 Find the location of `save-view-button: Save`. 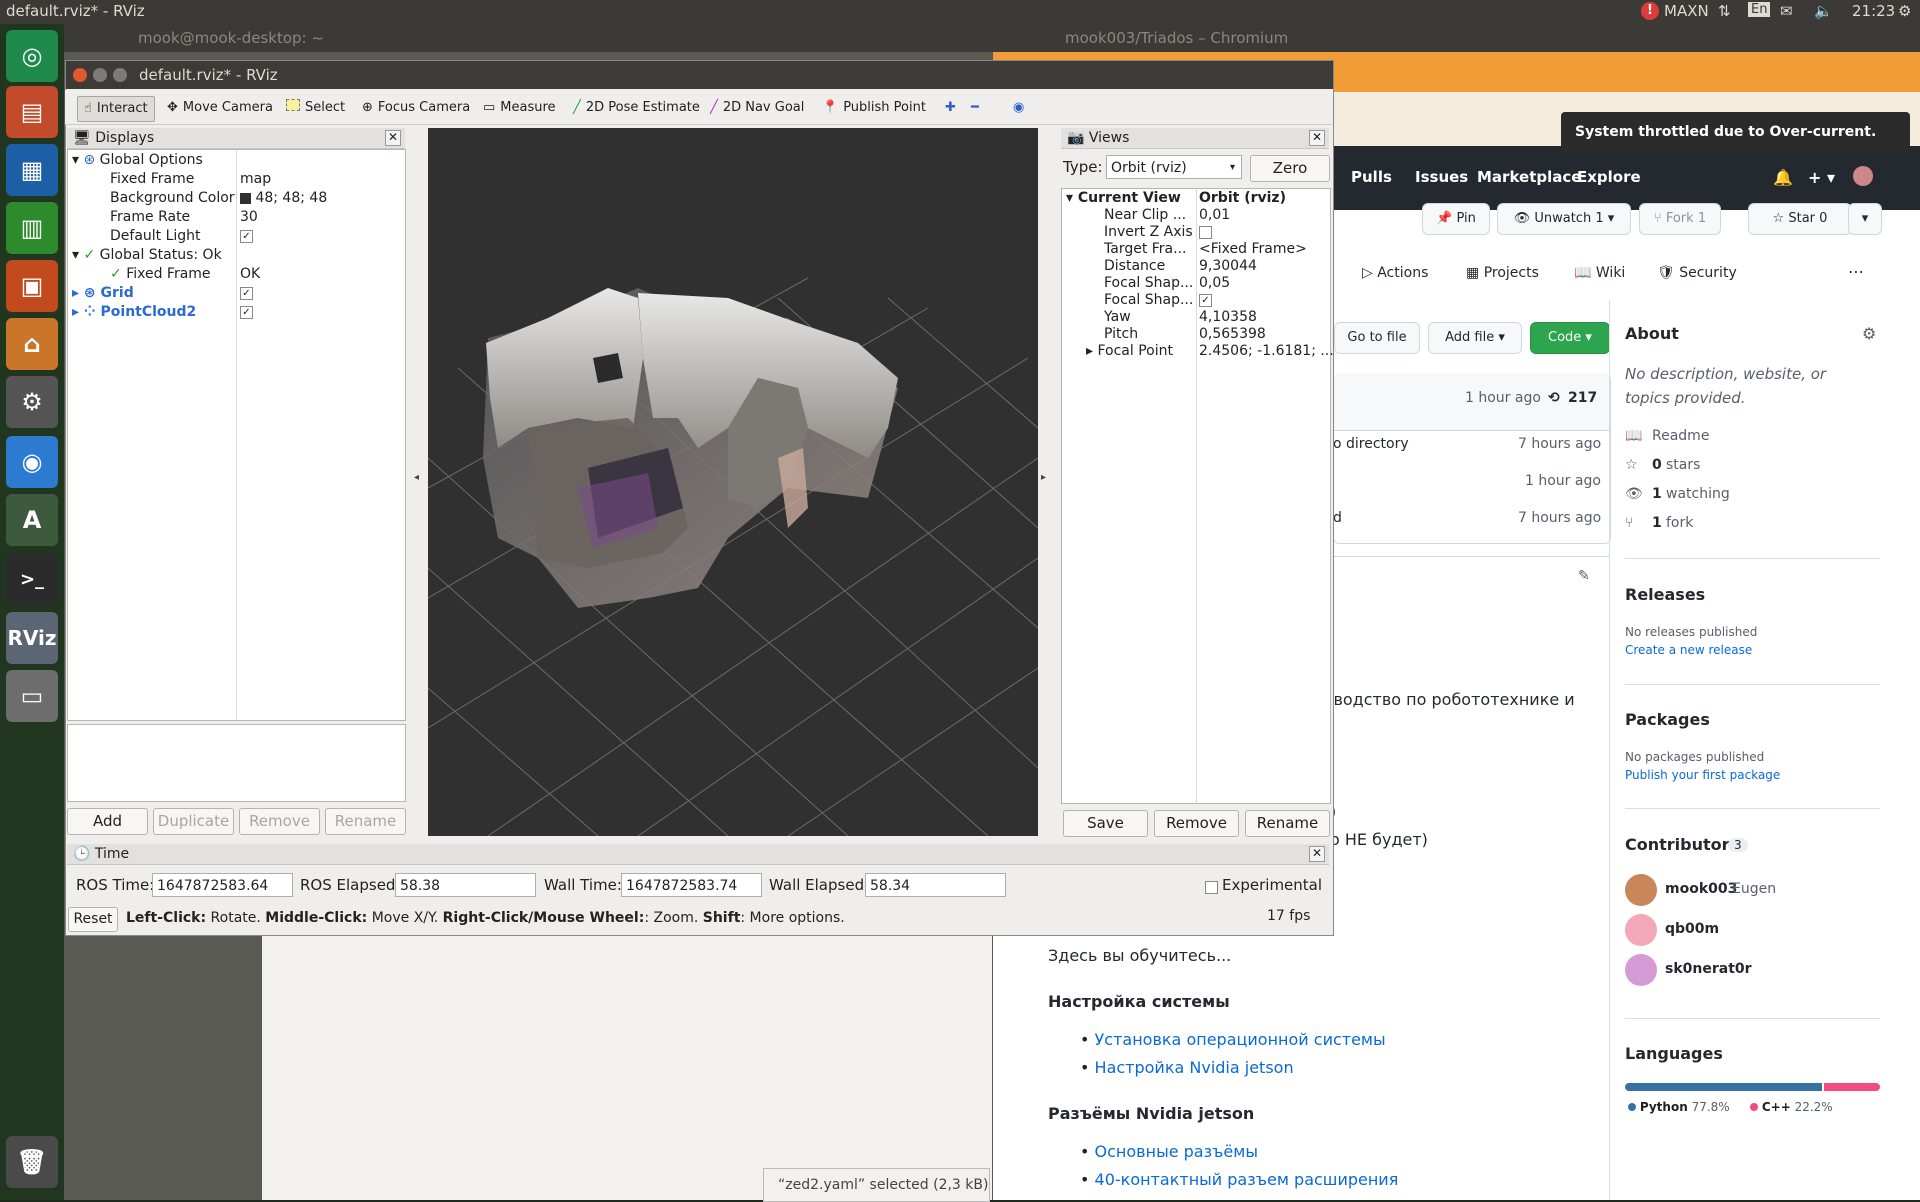

save-view-button: Save is located at coordinates (1105, 823).